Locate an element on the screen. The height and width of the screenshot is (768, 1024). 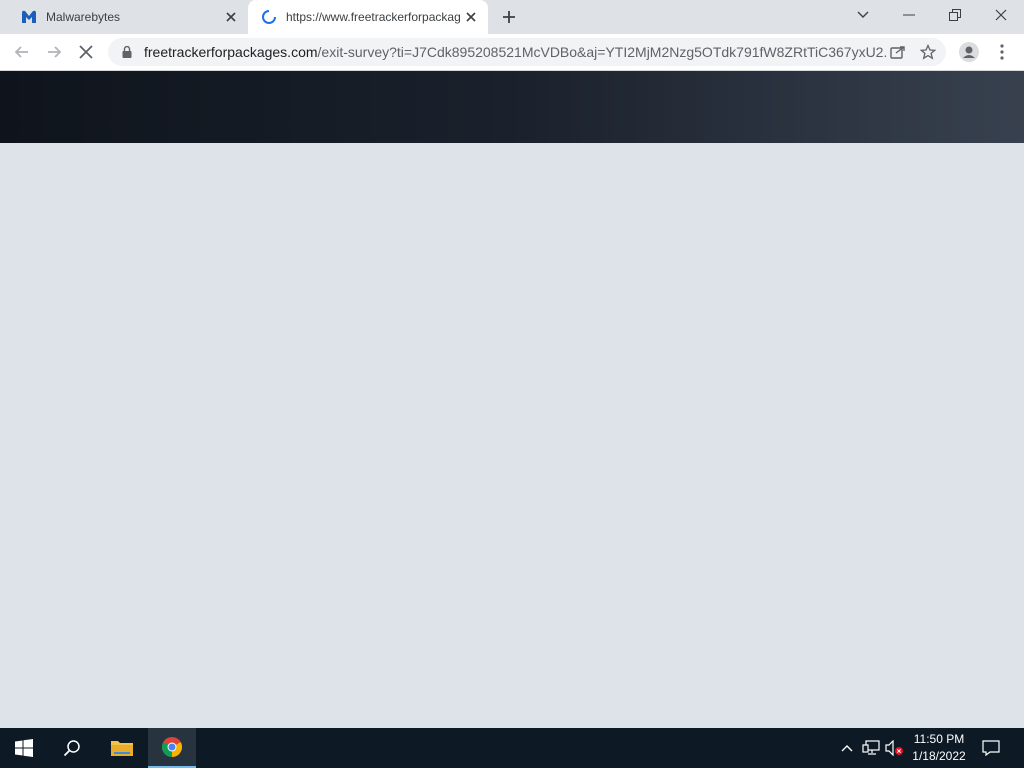
volume-muted-icon is located at coordinates (895, 748).